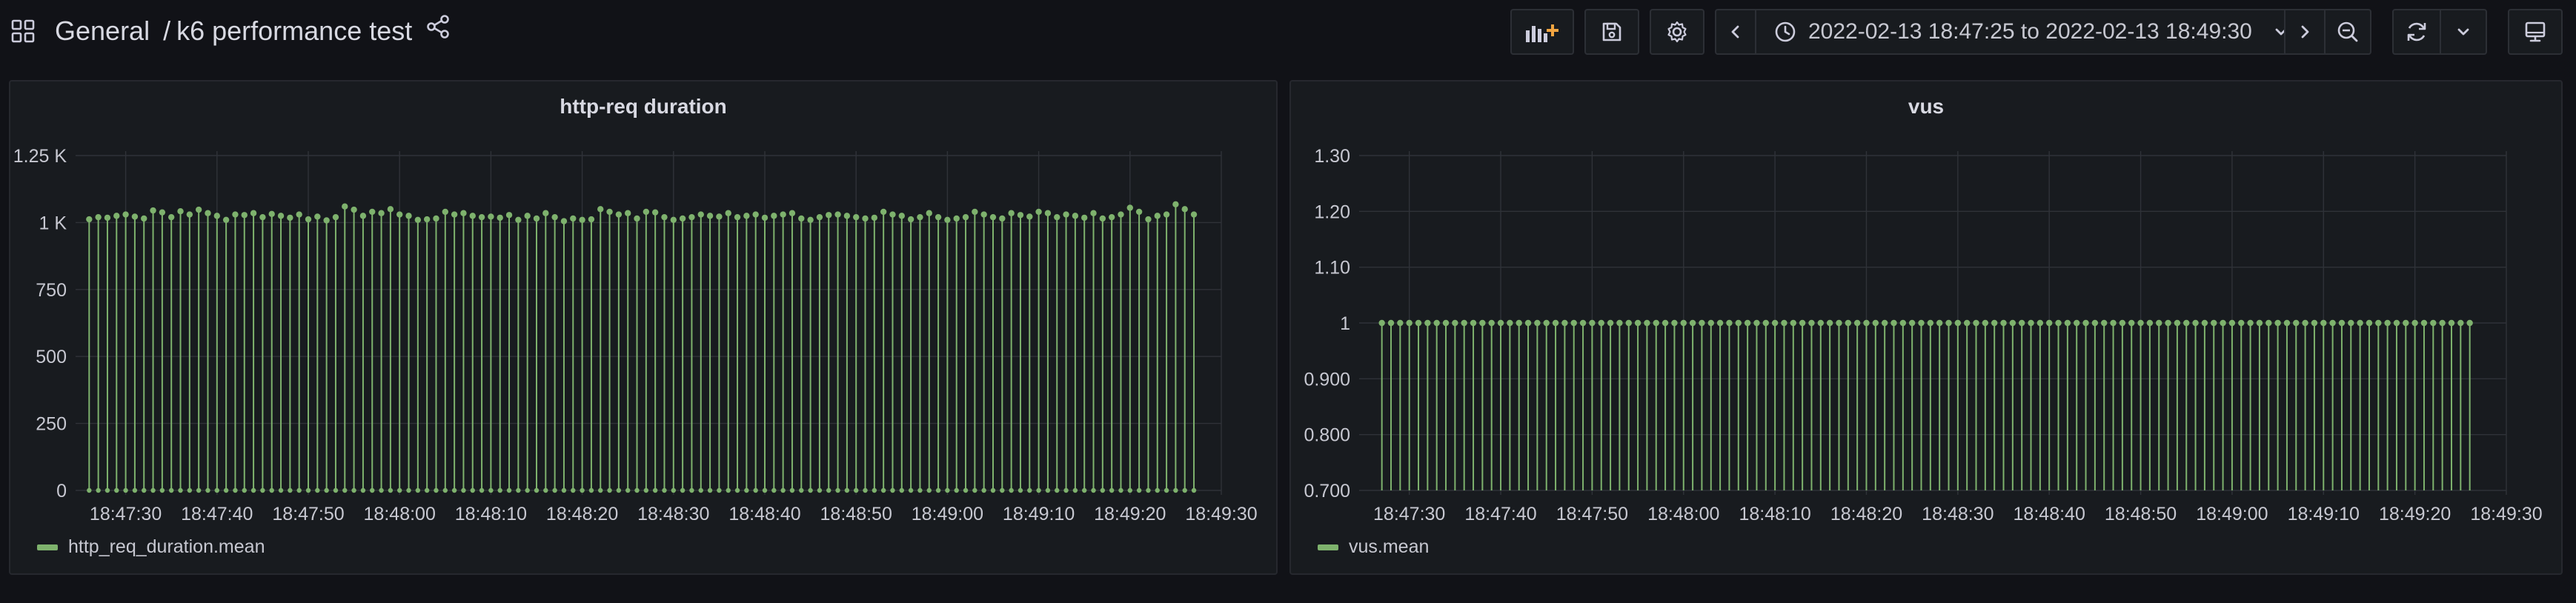 The image size is (2576, 603). I want to click on y-tick-label: 750, so click(52, 290).